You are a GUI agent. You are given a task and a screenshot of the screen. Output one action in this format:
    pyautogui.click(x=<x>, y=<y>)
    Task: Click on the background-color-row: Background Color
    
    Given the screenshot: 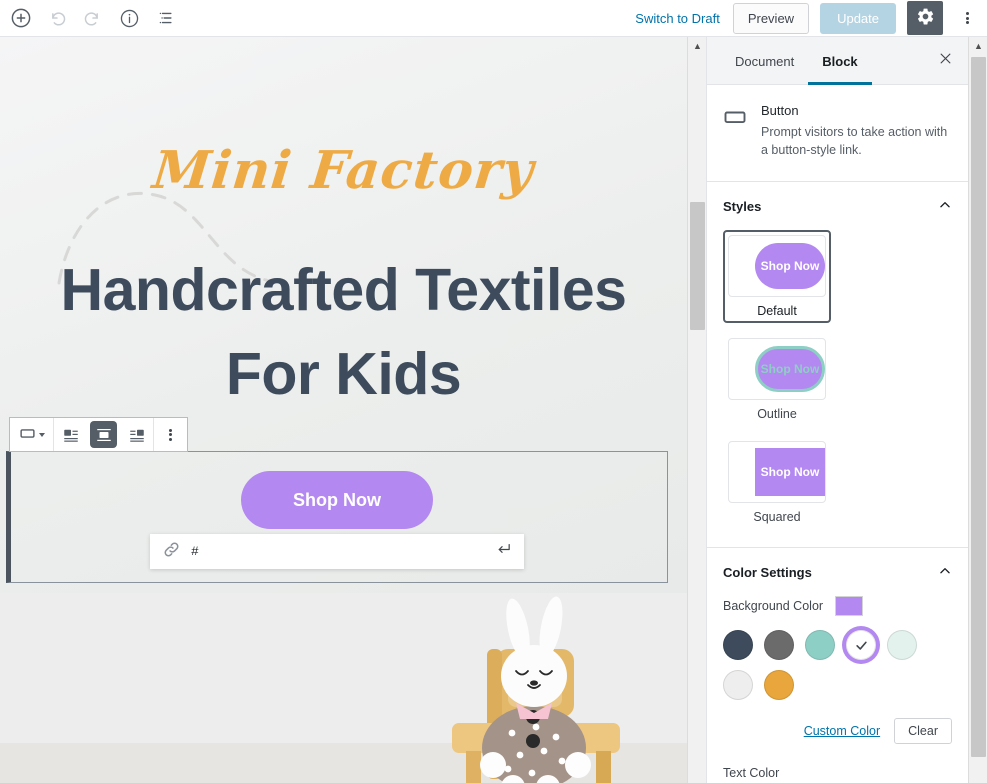 What is the action you would take?
    pyautogui.click(x=837, y=606)
    